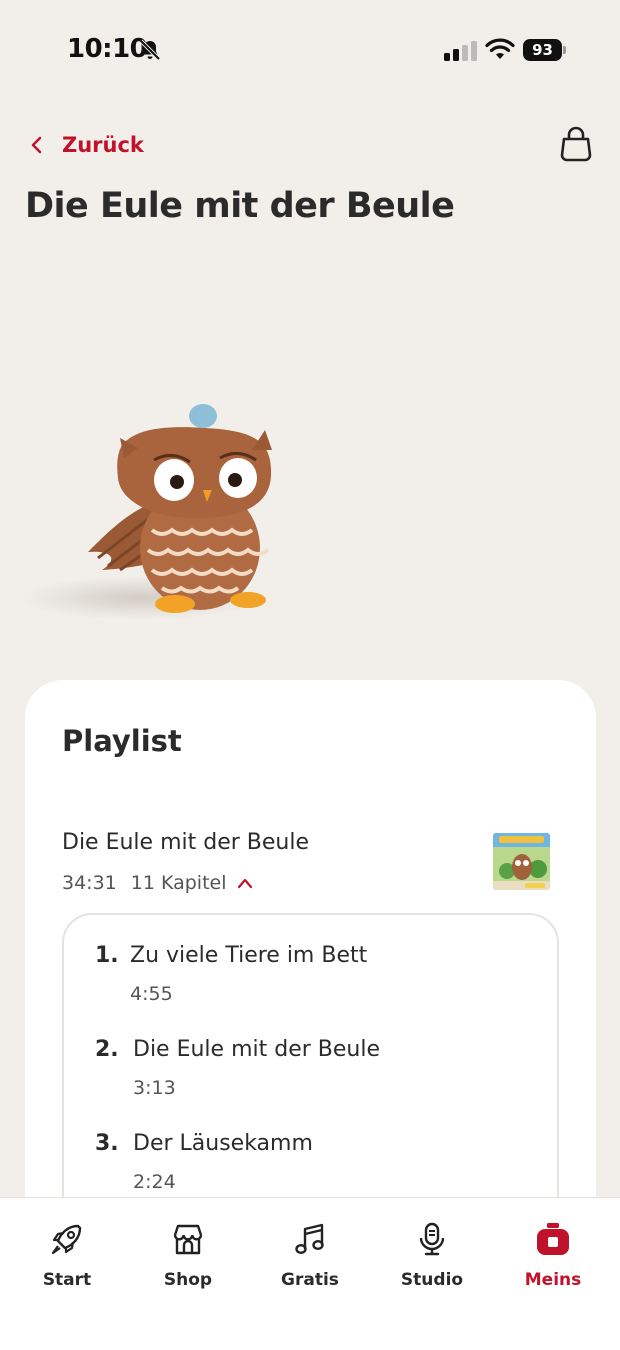 The width and height of the screenshot is (620, 1350). I want to click on chapter-title: Der Läusekamm, so click(223, 1143).